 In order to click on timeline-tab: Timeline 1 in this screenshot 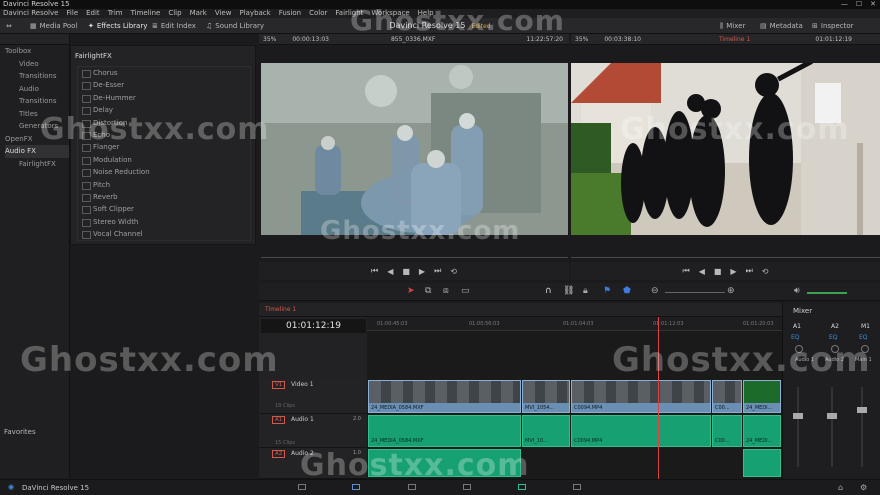, I will do `click(280, 309)`.